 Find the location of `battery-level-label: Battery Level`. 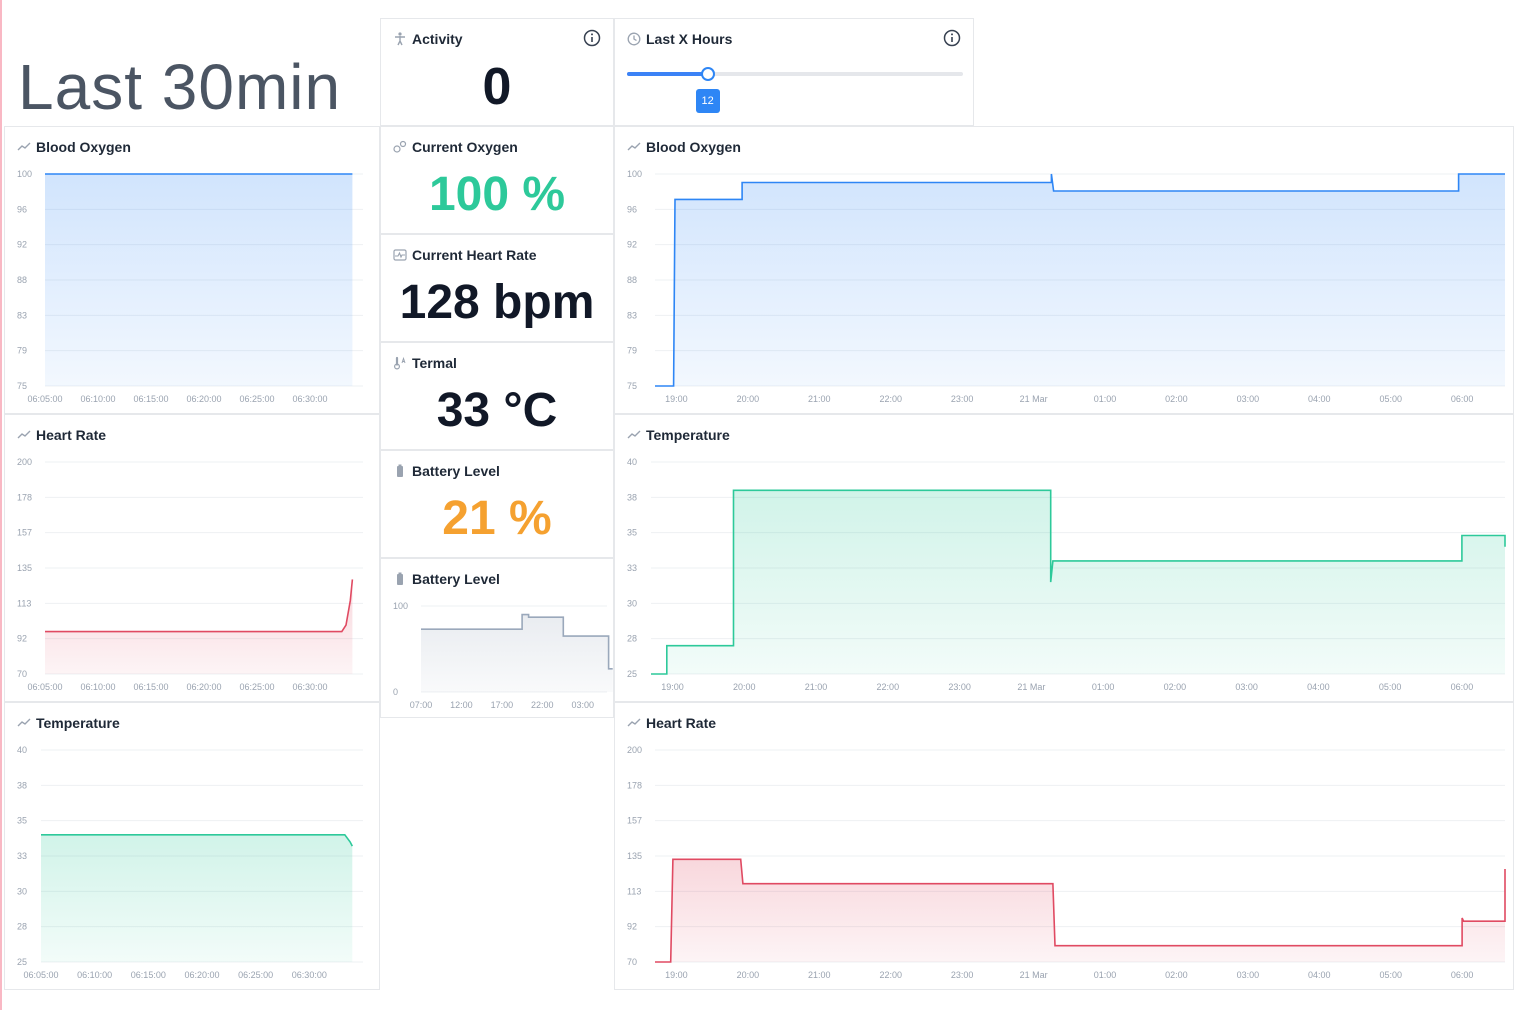

battery-level-label: Battery Level is located at coordinates (456, 471).